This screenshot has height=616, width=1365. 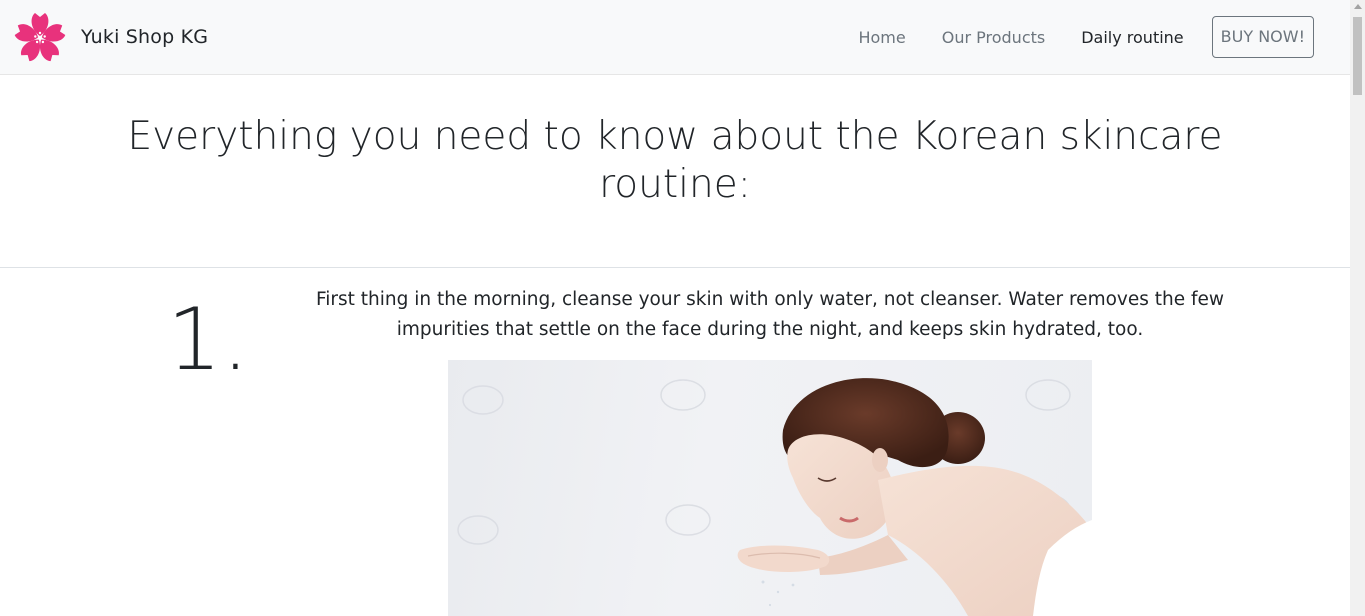 What do you see at coordinates (40, 38) in the screenshot?
I see `sakura-flower-icon` at bounding box center [40, 38].